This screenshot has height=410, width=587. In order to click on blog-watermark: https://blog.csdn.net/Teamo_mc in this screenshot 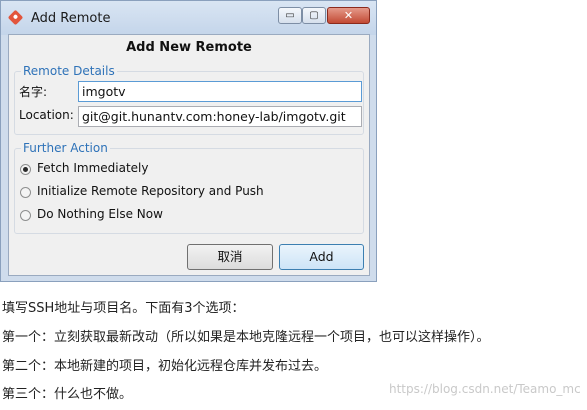, I will do `click(485, 389)`.